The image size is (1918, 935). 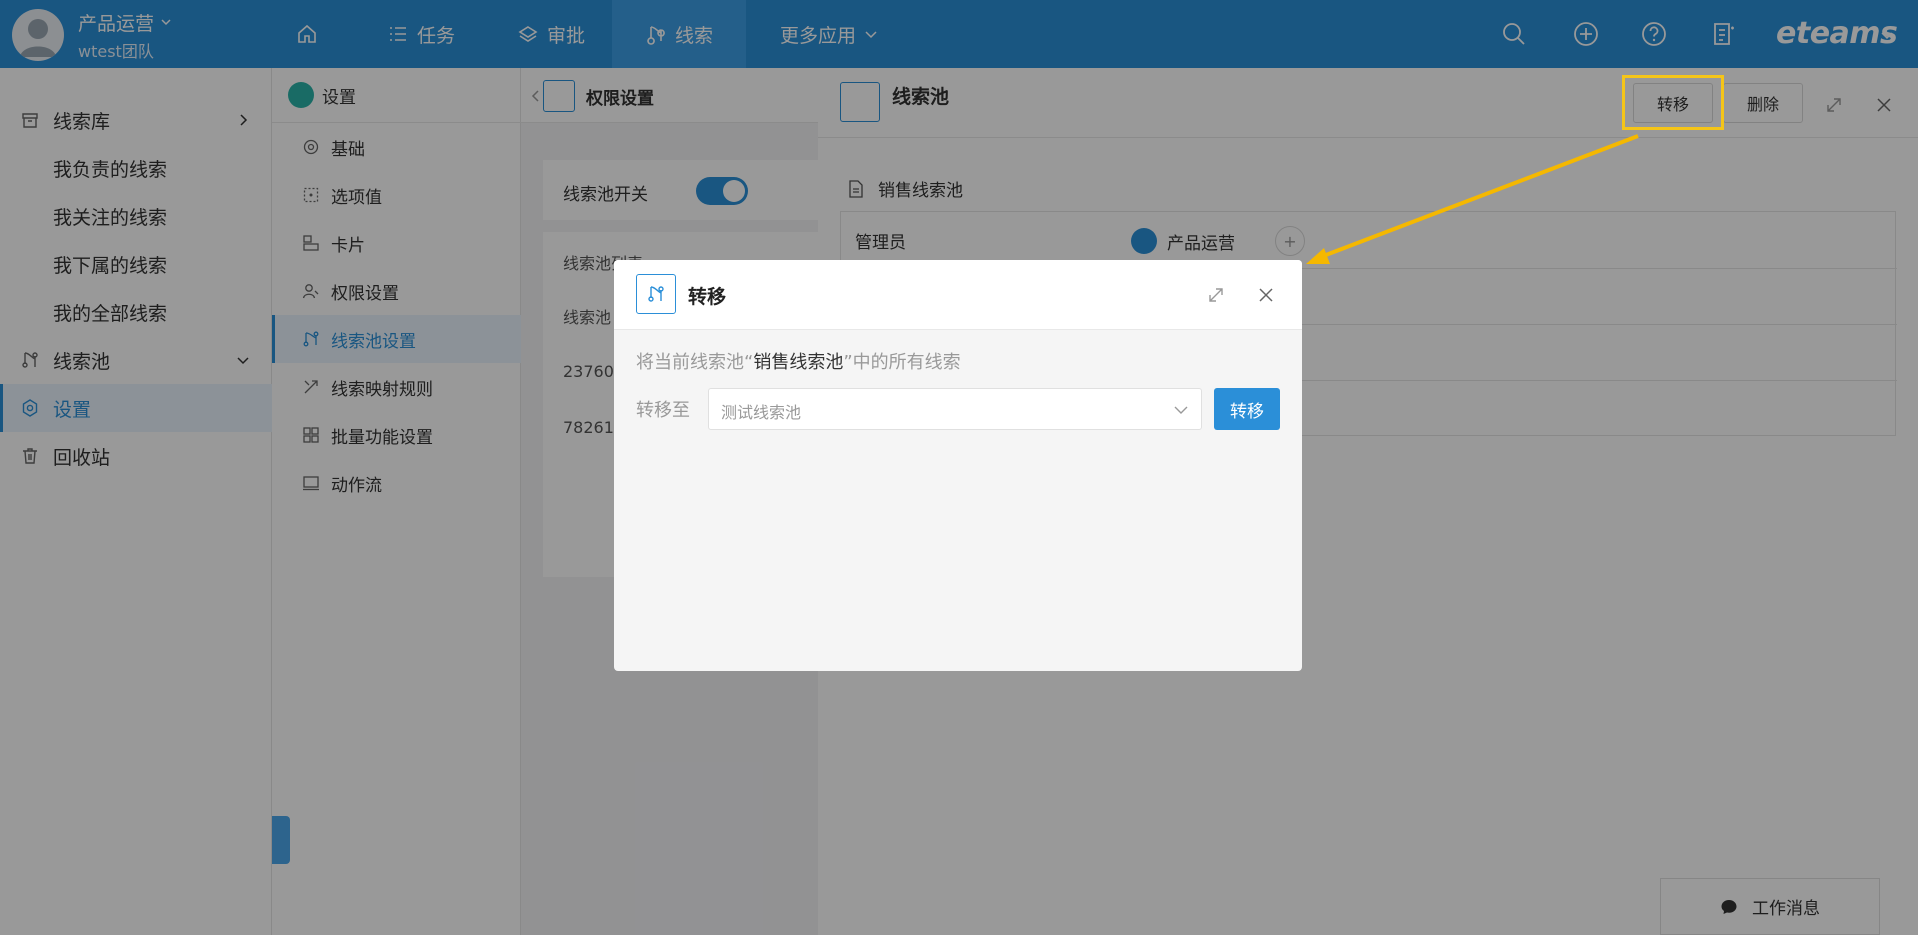 I want to click on clue-pool-app-icon, so click(x=656, y=294).